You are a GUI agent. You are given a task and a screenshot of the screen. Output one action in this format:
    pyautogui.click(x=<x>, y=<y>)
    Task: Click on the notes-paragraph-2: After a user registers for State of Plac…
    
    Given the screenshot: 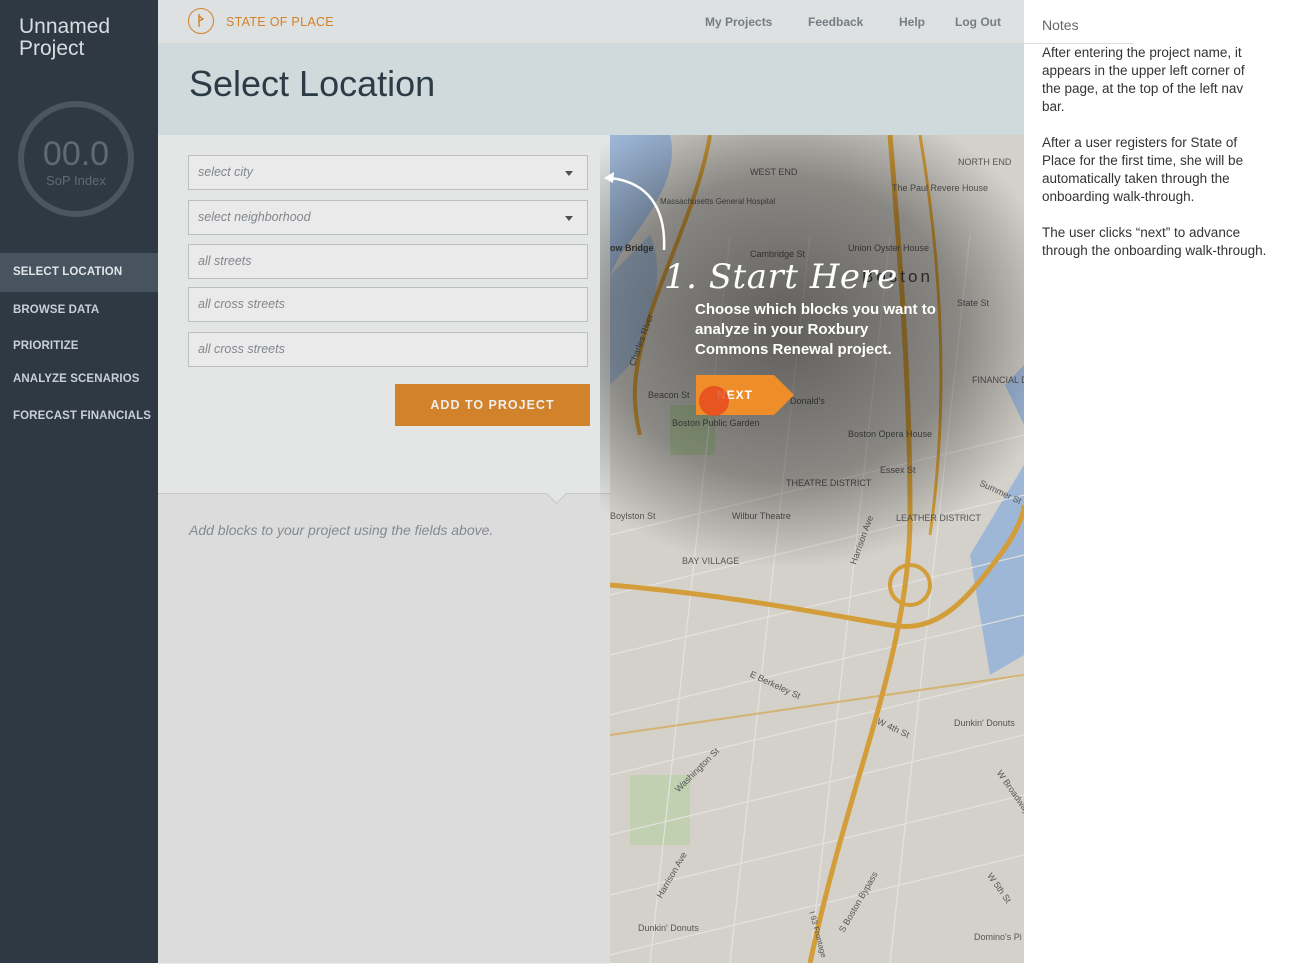 What is the action you would take?
    pyautogui.click(x=1143, y=169)
    